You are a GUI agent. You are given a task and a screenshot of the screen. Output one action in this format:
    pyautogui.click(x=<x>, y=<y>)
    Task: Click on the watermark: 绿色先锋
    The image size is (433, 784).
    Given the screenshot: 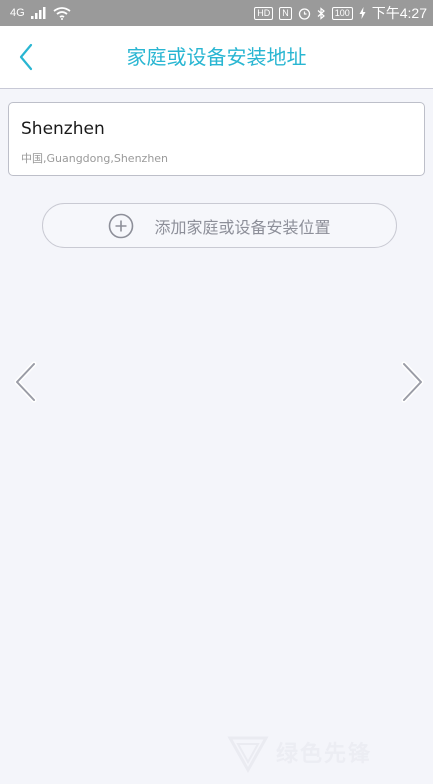 What is the action you would take?
    pyautogui.click(x=326, y=751)
    